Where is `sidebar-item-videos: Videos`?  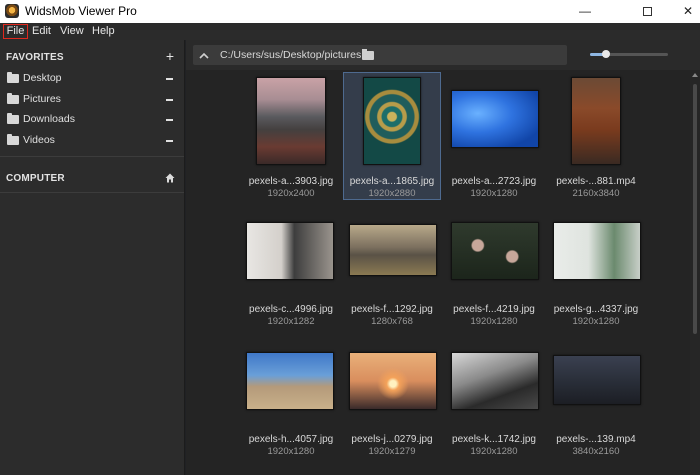
sidebar-item-videos: Videos is located at coordinates (92, 141).